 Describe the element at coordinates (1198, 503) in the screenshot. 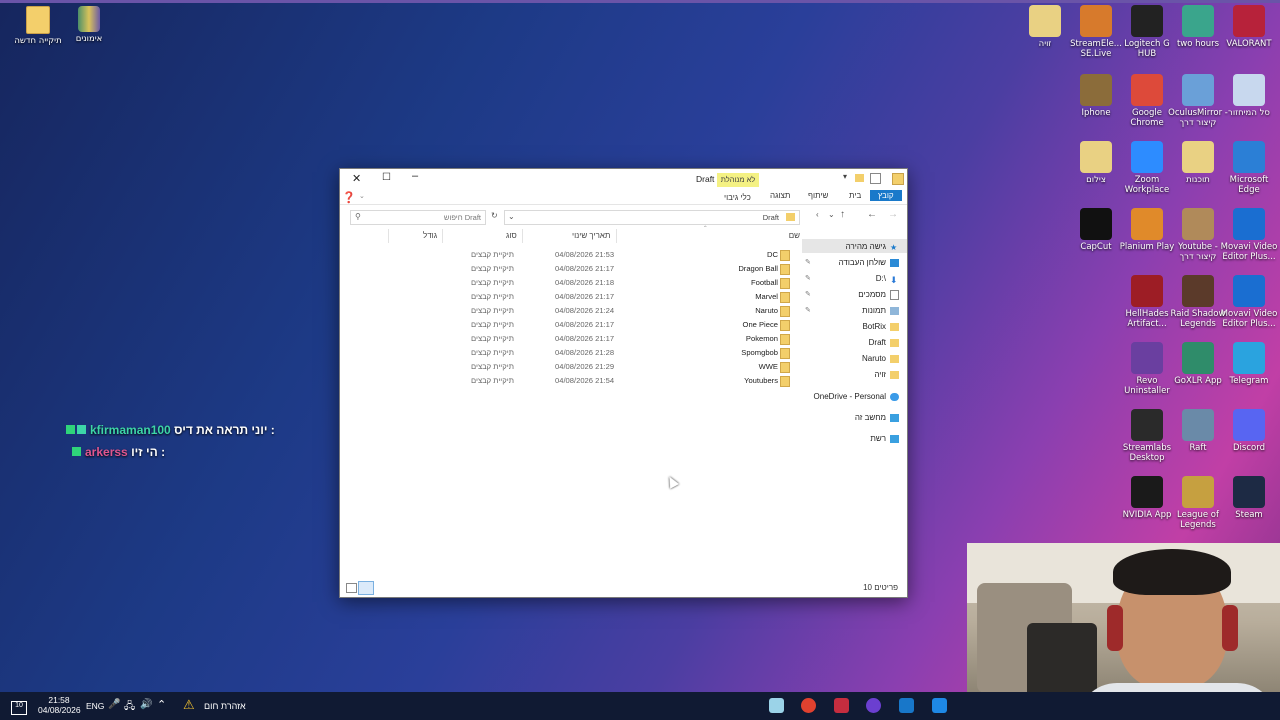

I see `desktop-icon: League of Legends` at that location.